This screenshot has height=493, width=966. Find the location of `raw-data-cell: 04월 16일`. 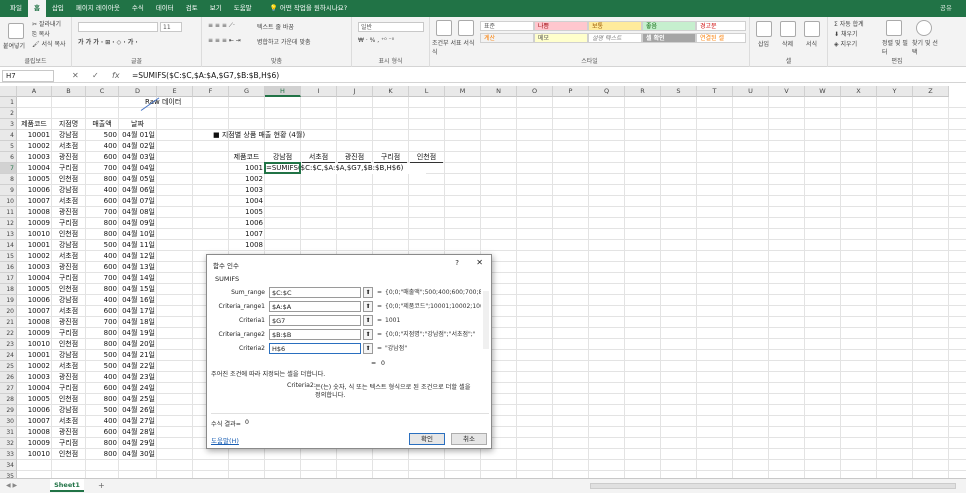

raw-data-cell: 04월 16일 is located at coordinates (137, 300).